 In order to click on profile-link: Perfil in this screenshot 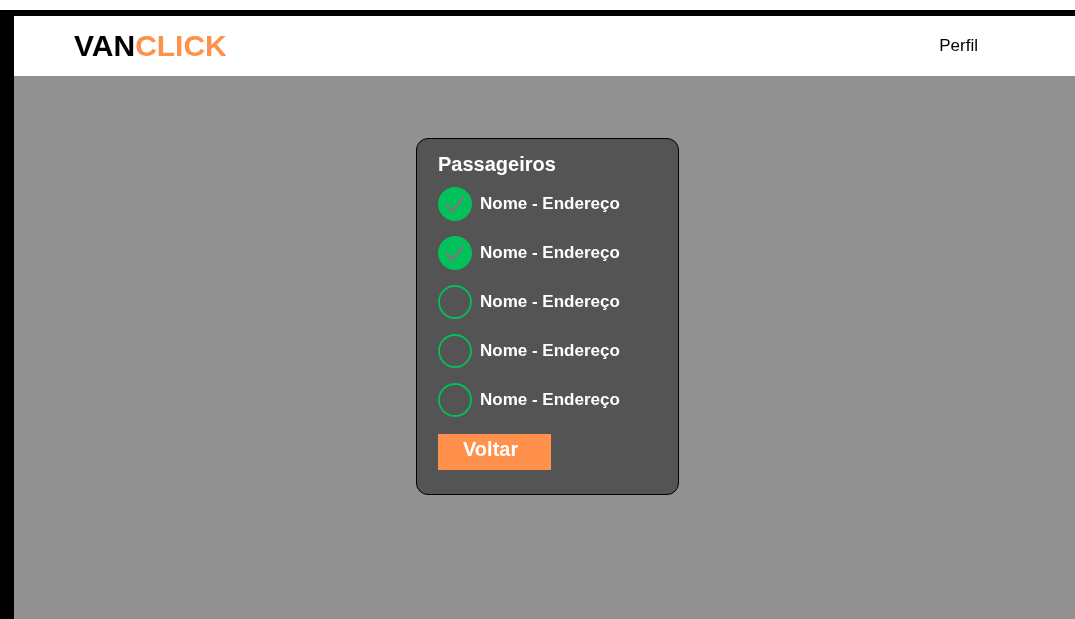, I will do `click(958, 46)`.